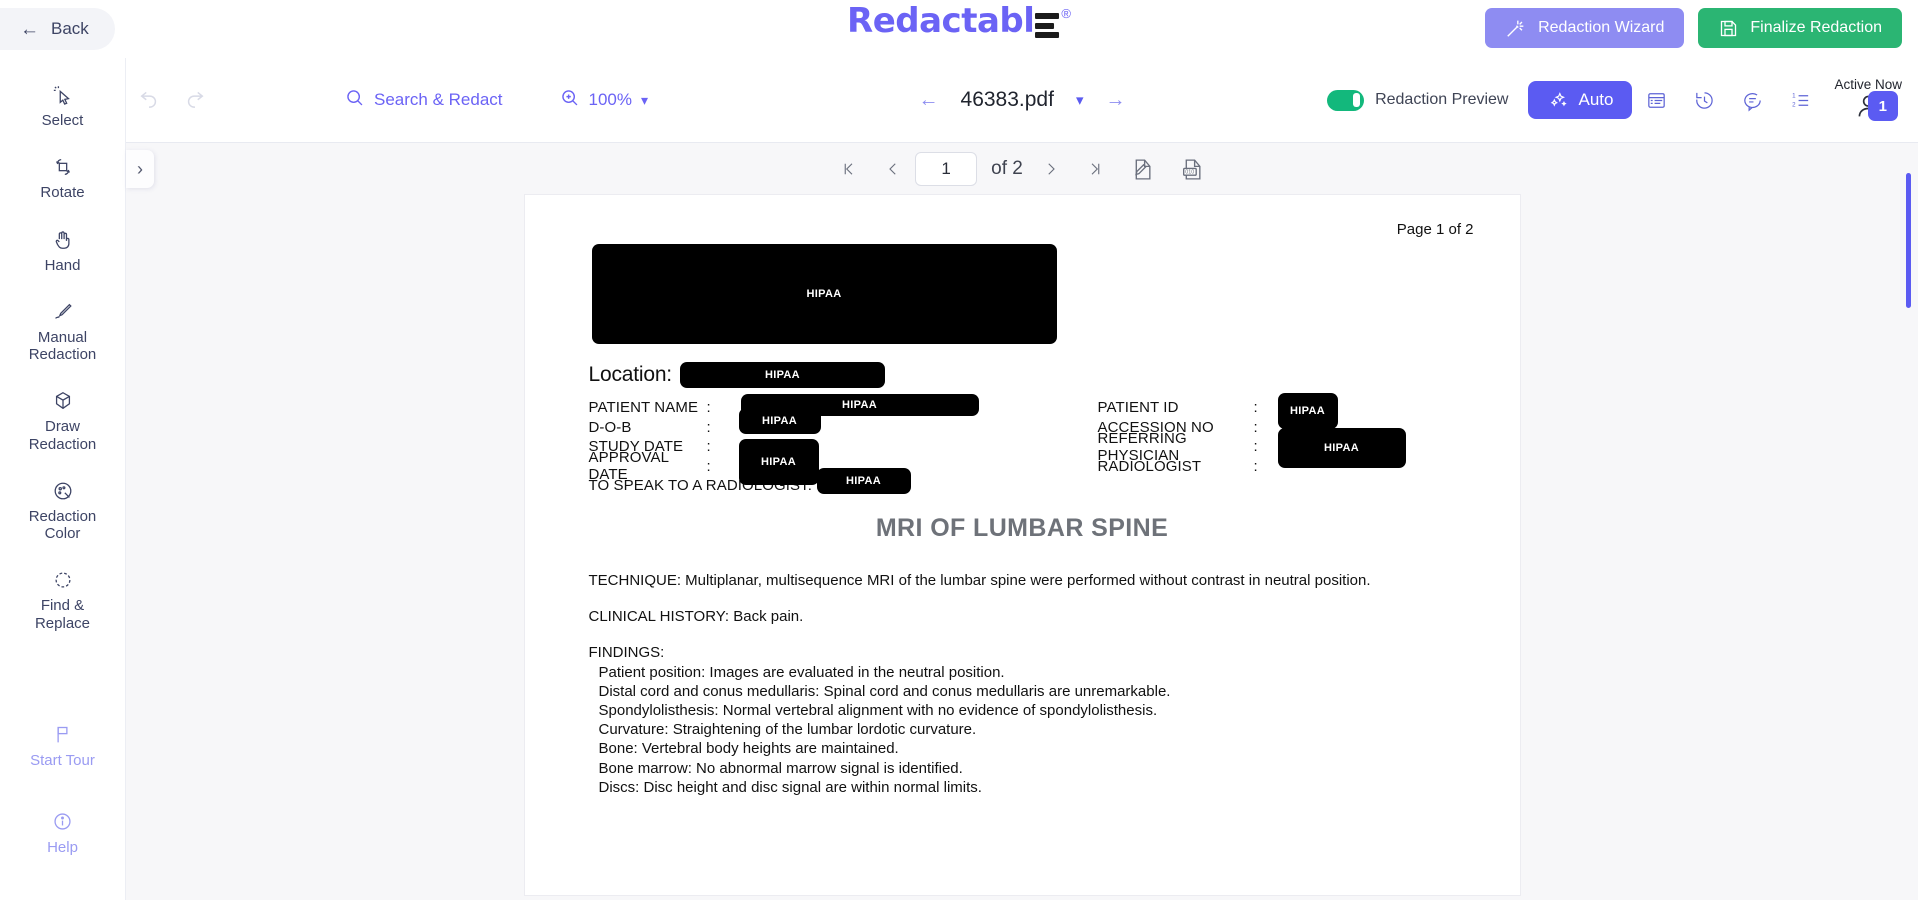  I want to click on vertical-scrollbar, so click(1908, 240).